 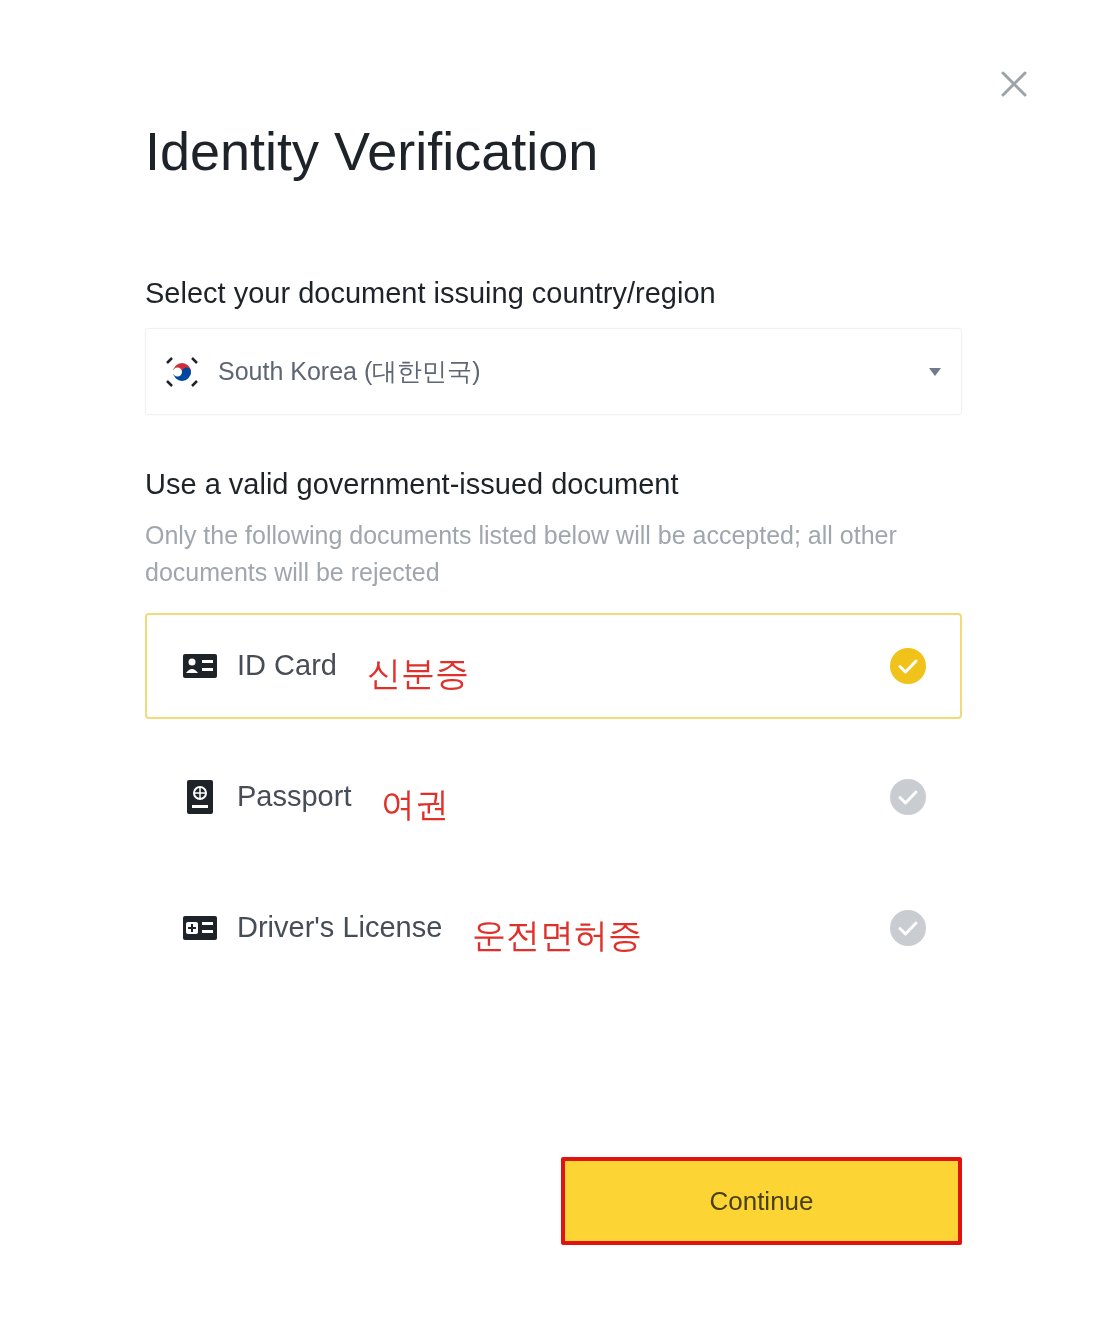 I want to click on country-select: South Korea (대한민국), so click(x=553, y=371).